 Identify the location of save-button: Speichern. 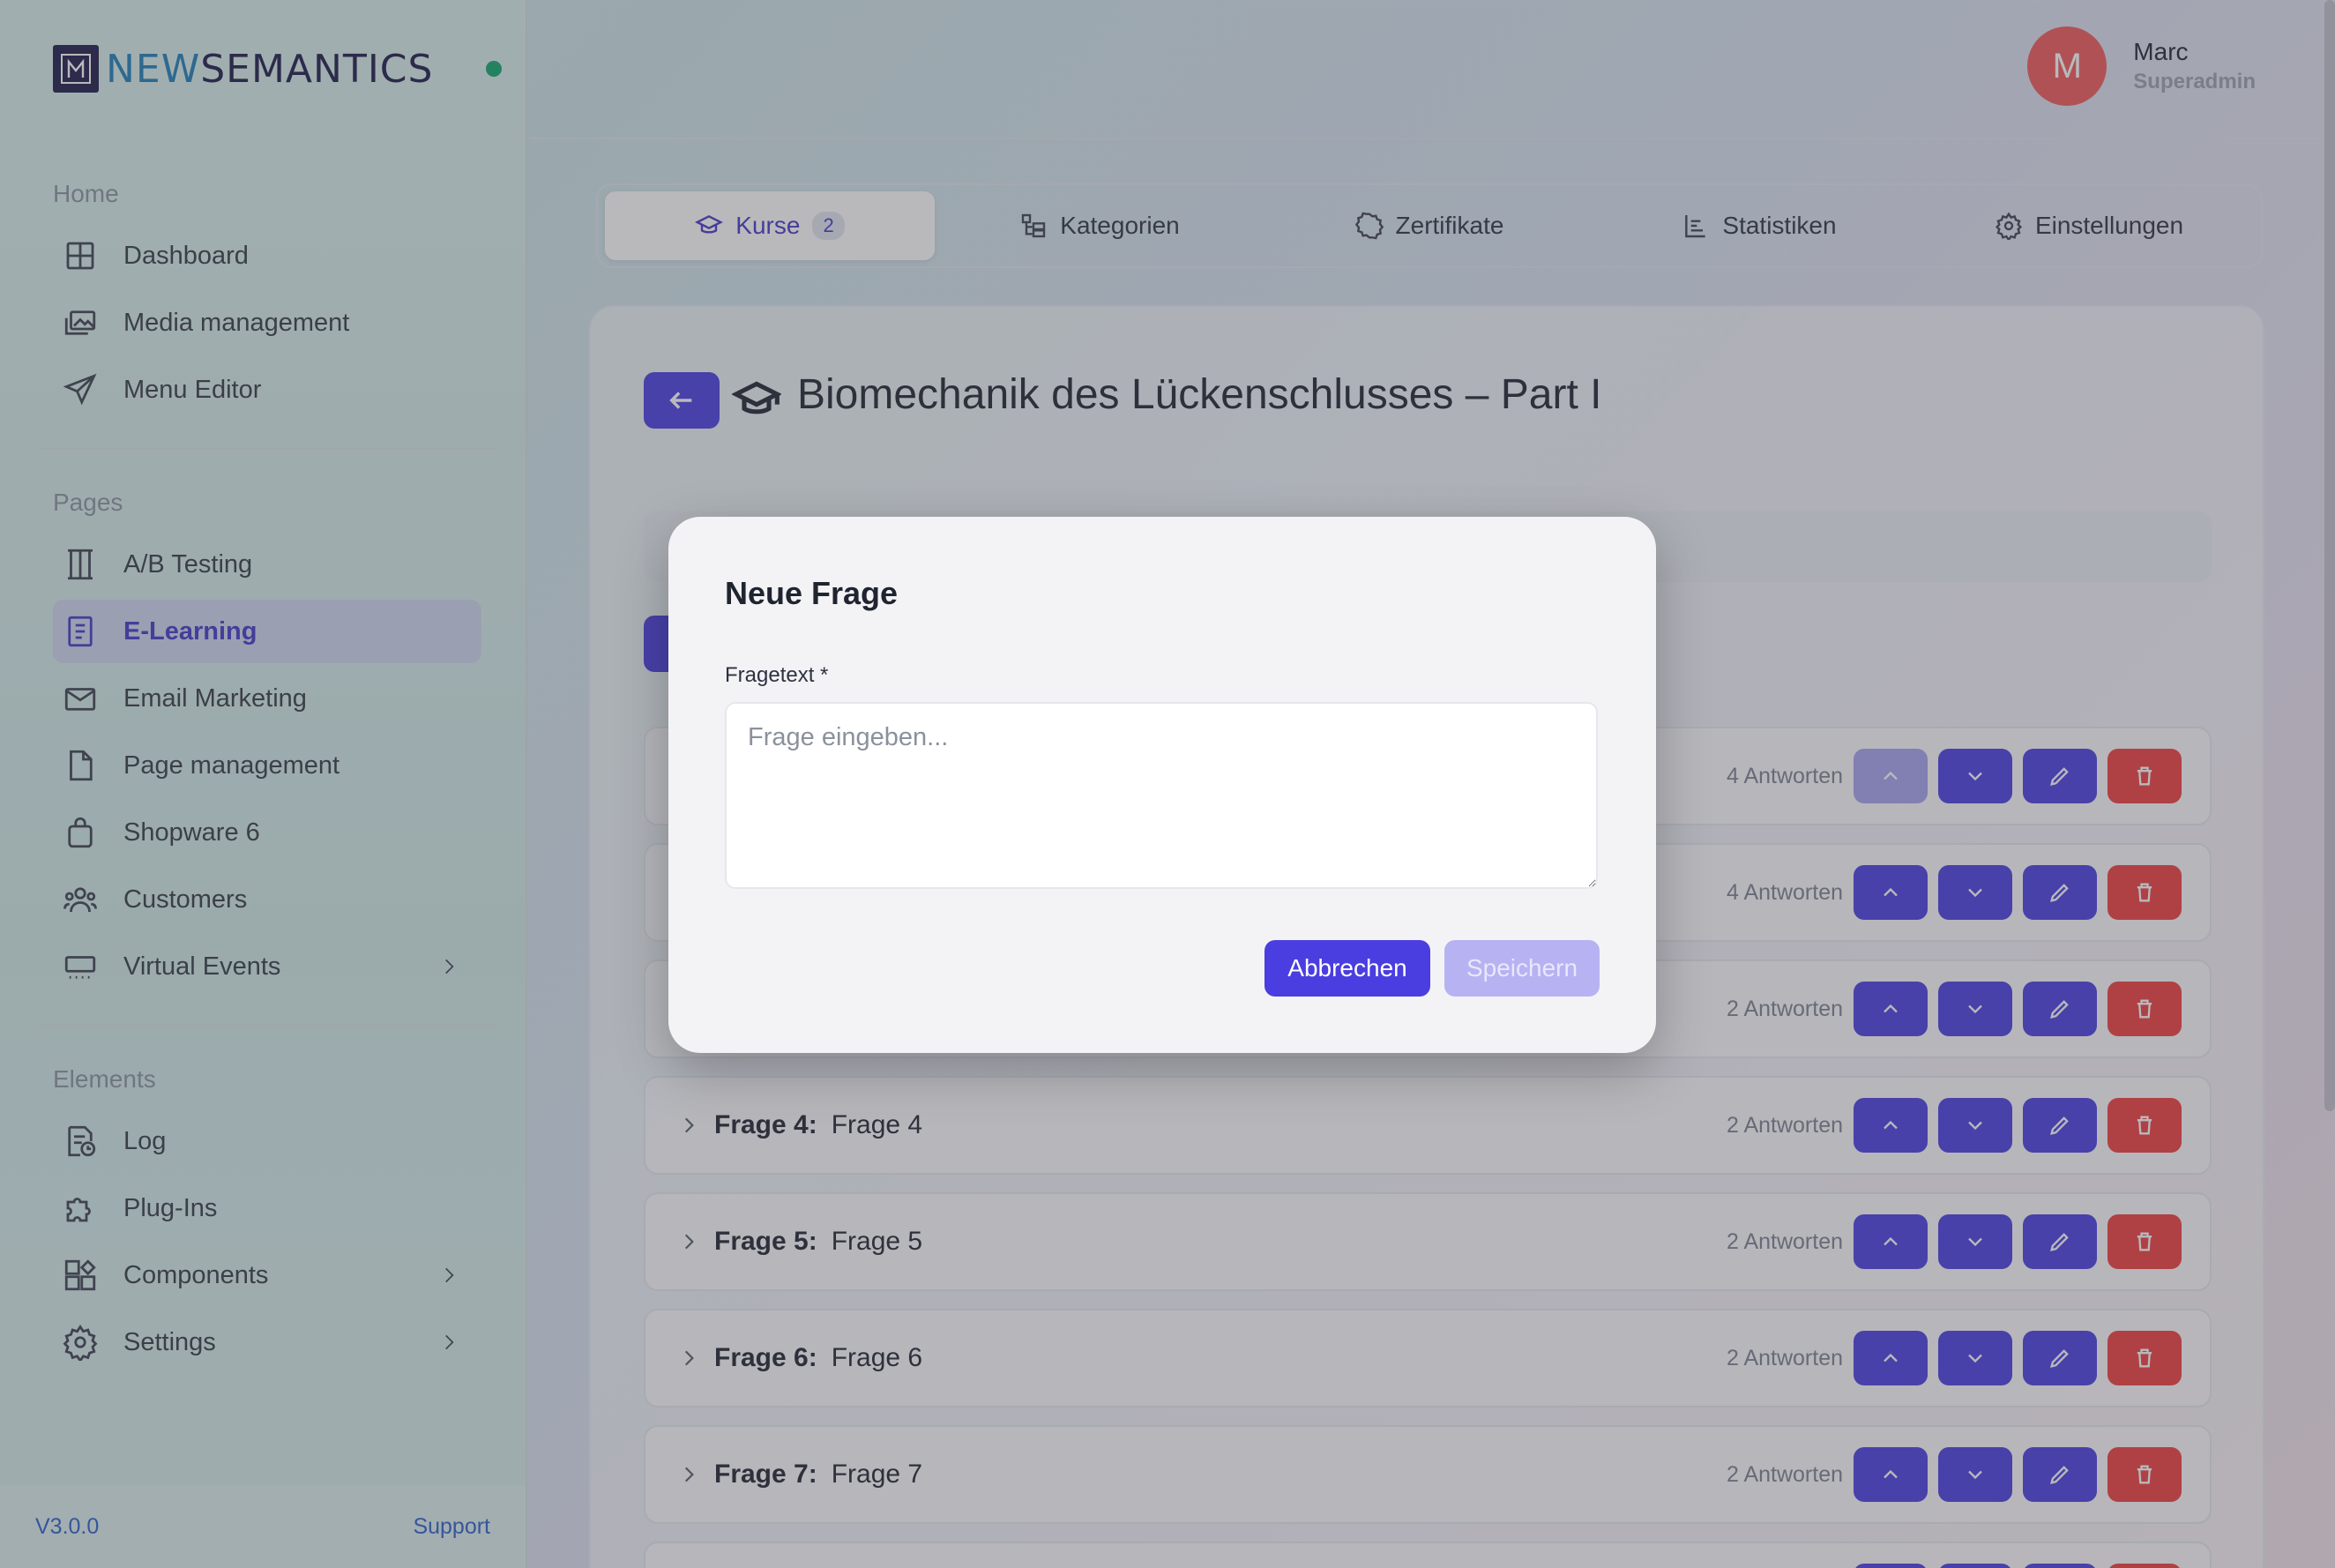
(1522, 968).